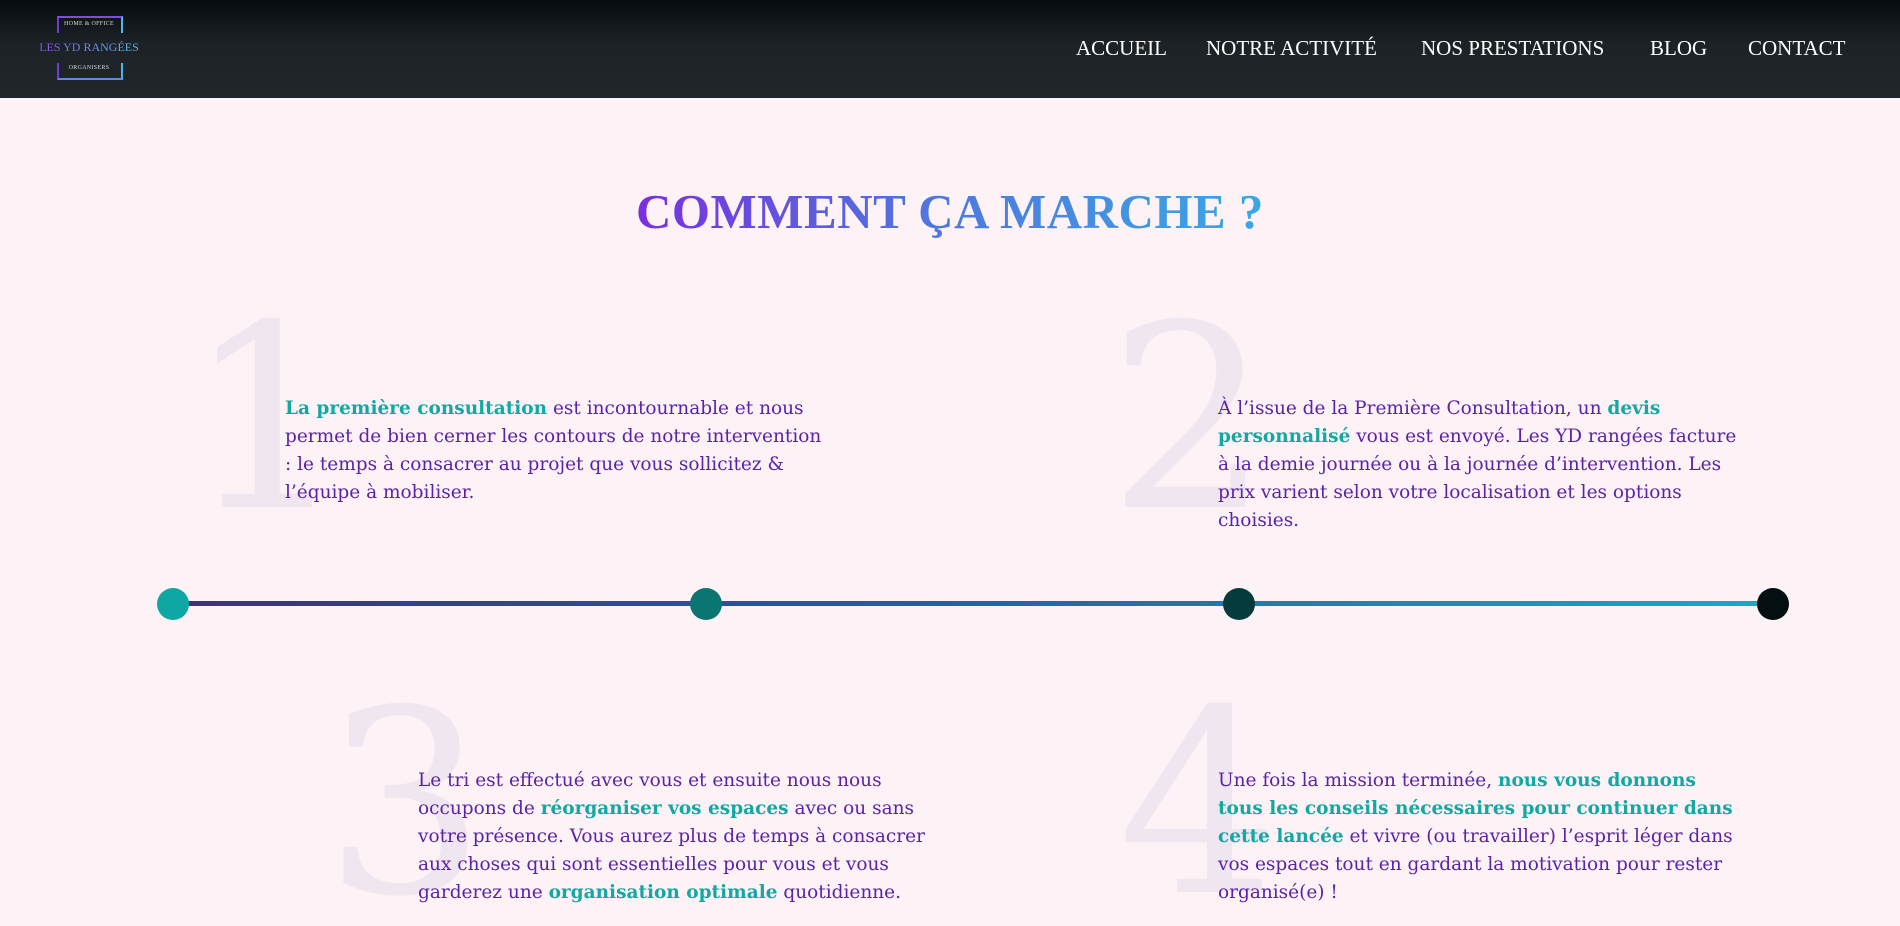  I want to click on timeline-line, so click(970, 603).